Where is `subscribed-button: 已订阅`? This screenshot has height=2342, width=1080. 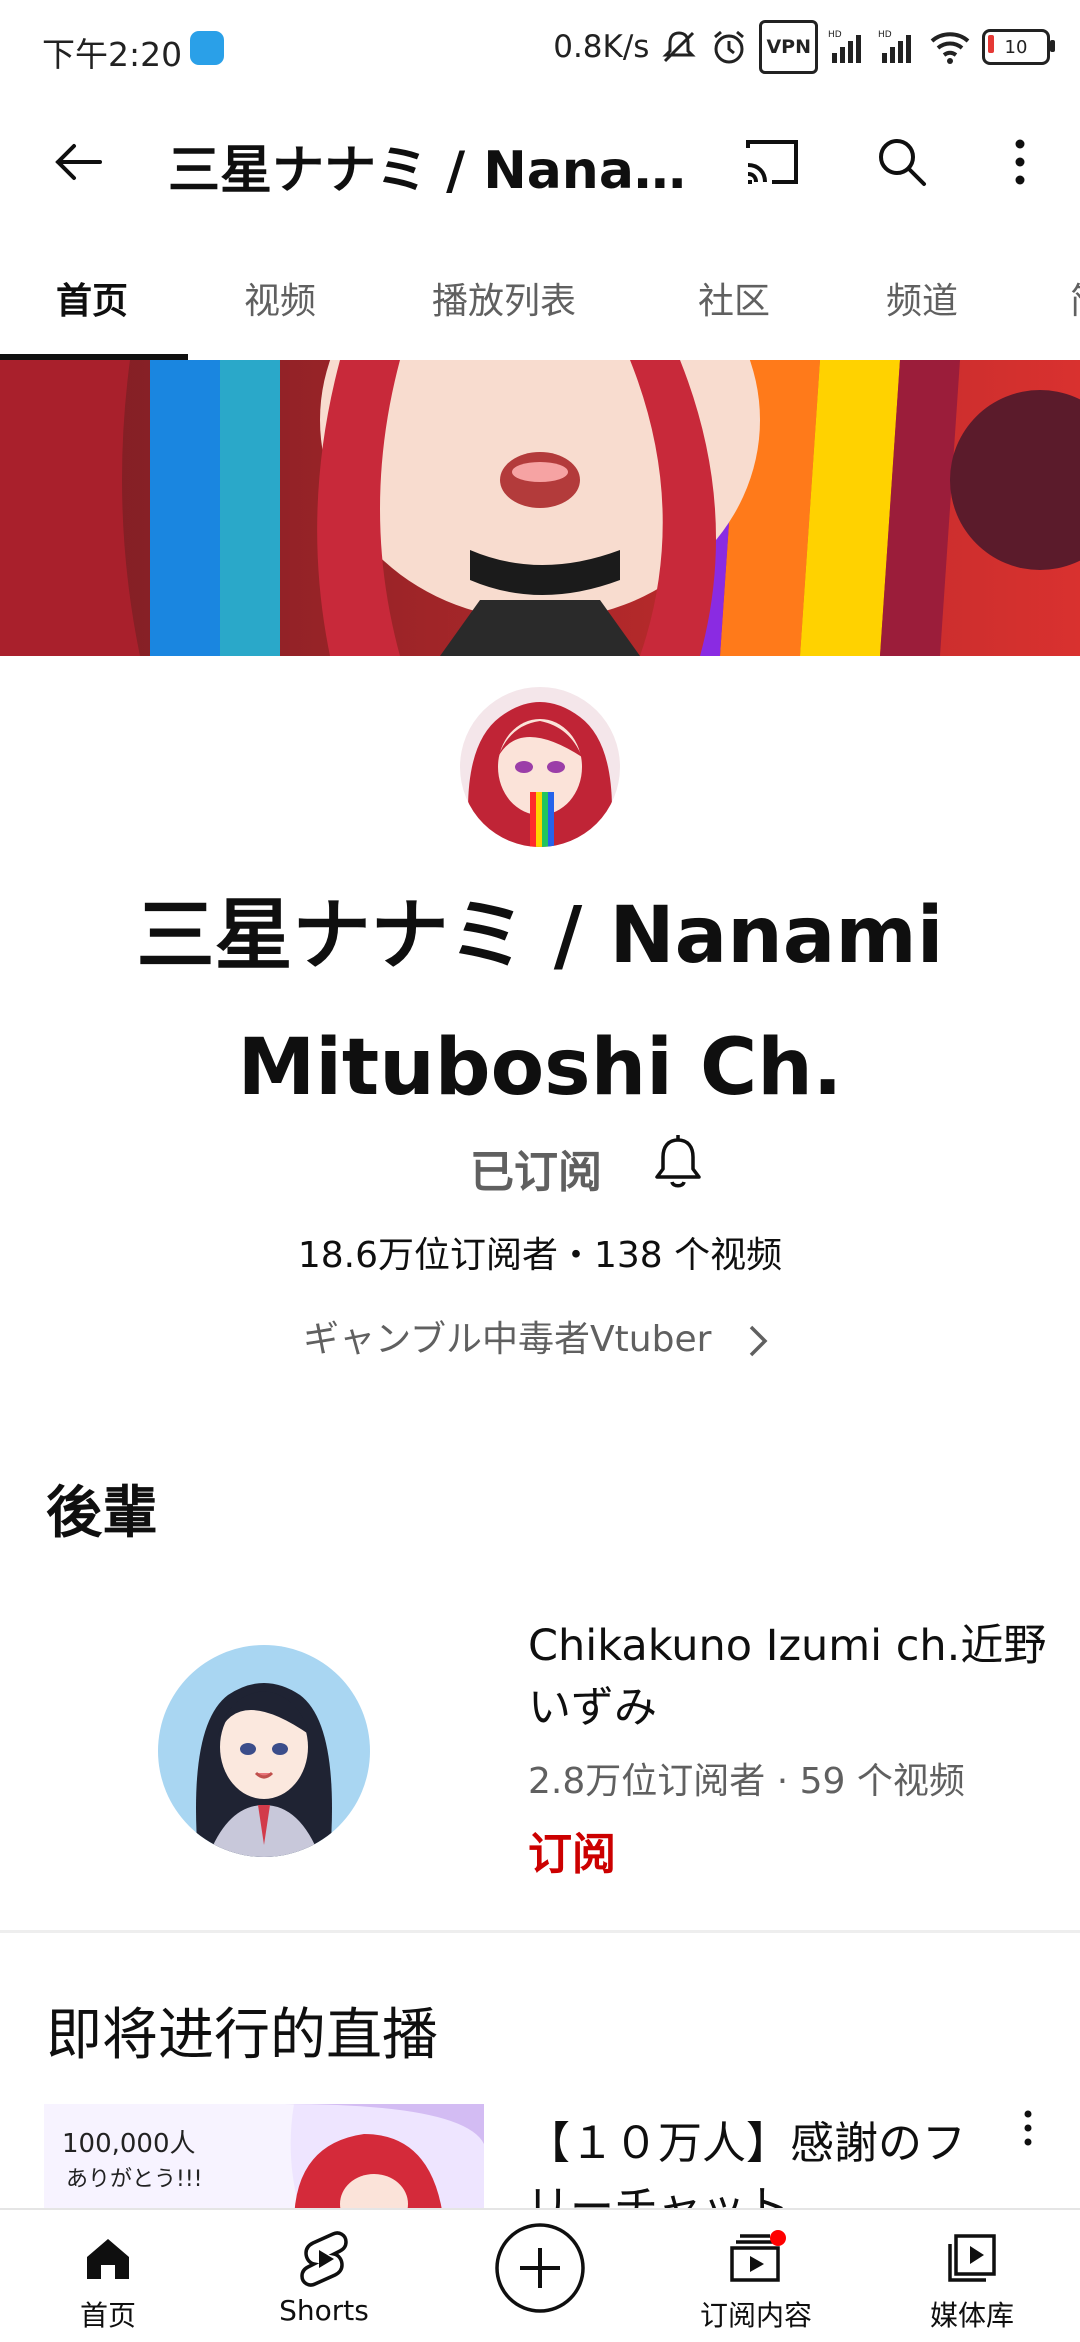 subscribed-button: 已订阅 is located at coordinates (536, 1168).